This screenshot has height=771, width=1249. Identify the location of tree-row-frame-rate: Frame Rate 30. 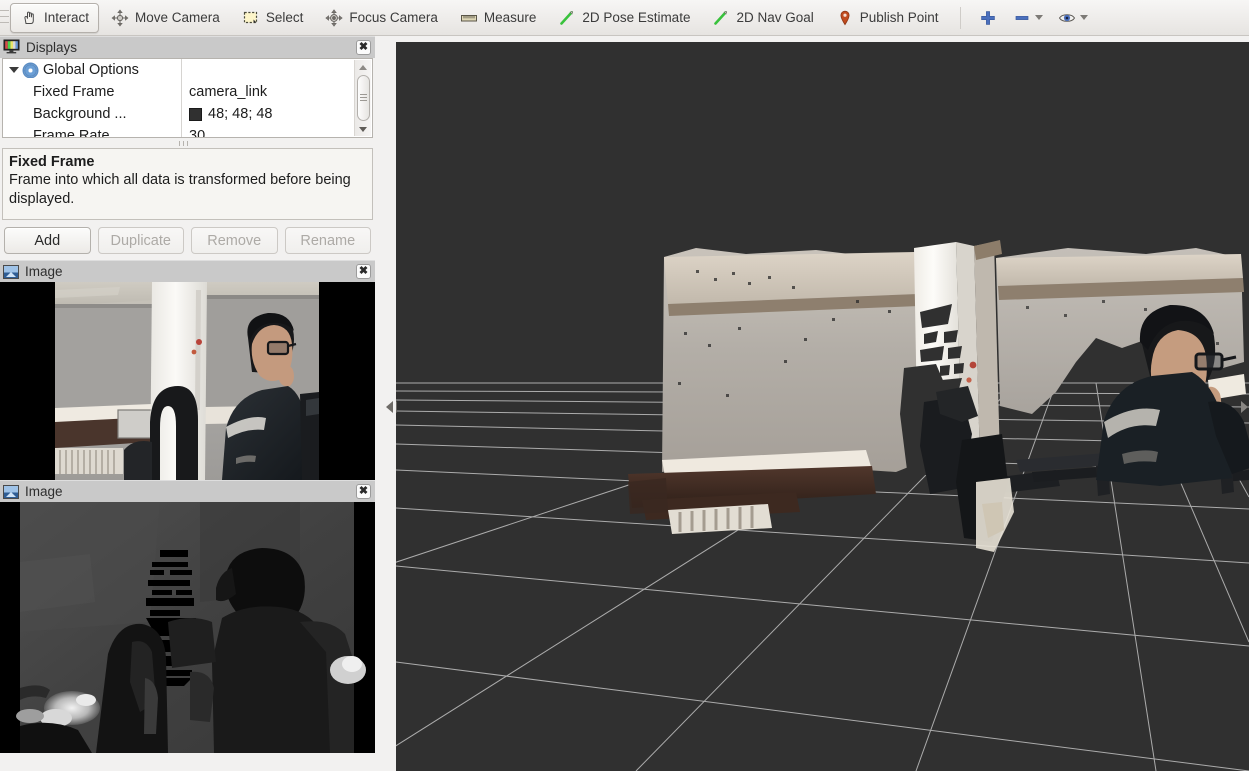
(187, 131).